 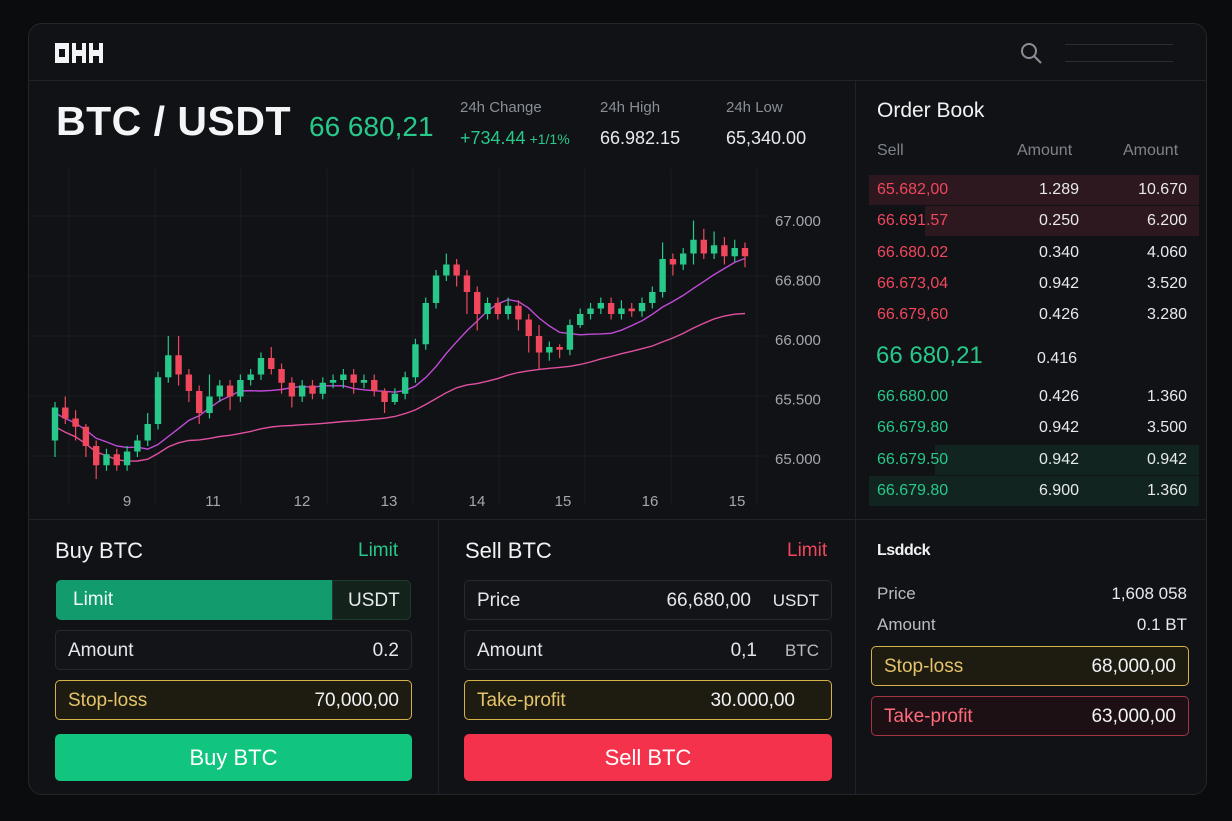 What do you see at coordinates (1034, 490) in the screenshot?
I see `buy-order-row: 66.679.80 6.900 1.360` at bounding box center [1034, 490].